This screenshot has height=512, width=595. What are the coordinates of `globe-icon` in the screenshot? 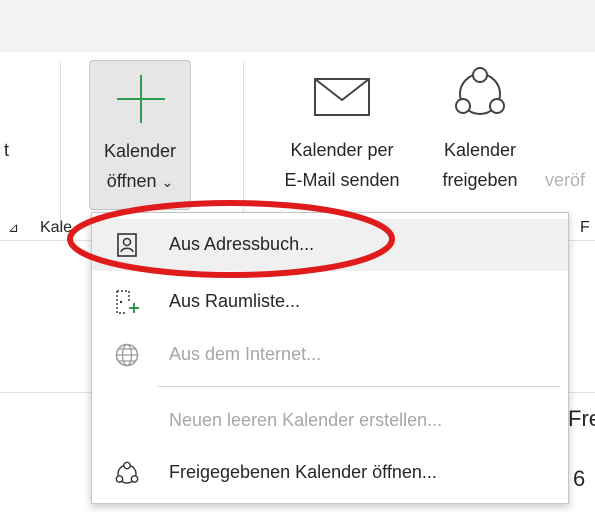 It's located at (127, 355).